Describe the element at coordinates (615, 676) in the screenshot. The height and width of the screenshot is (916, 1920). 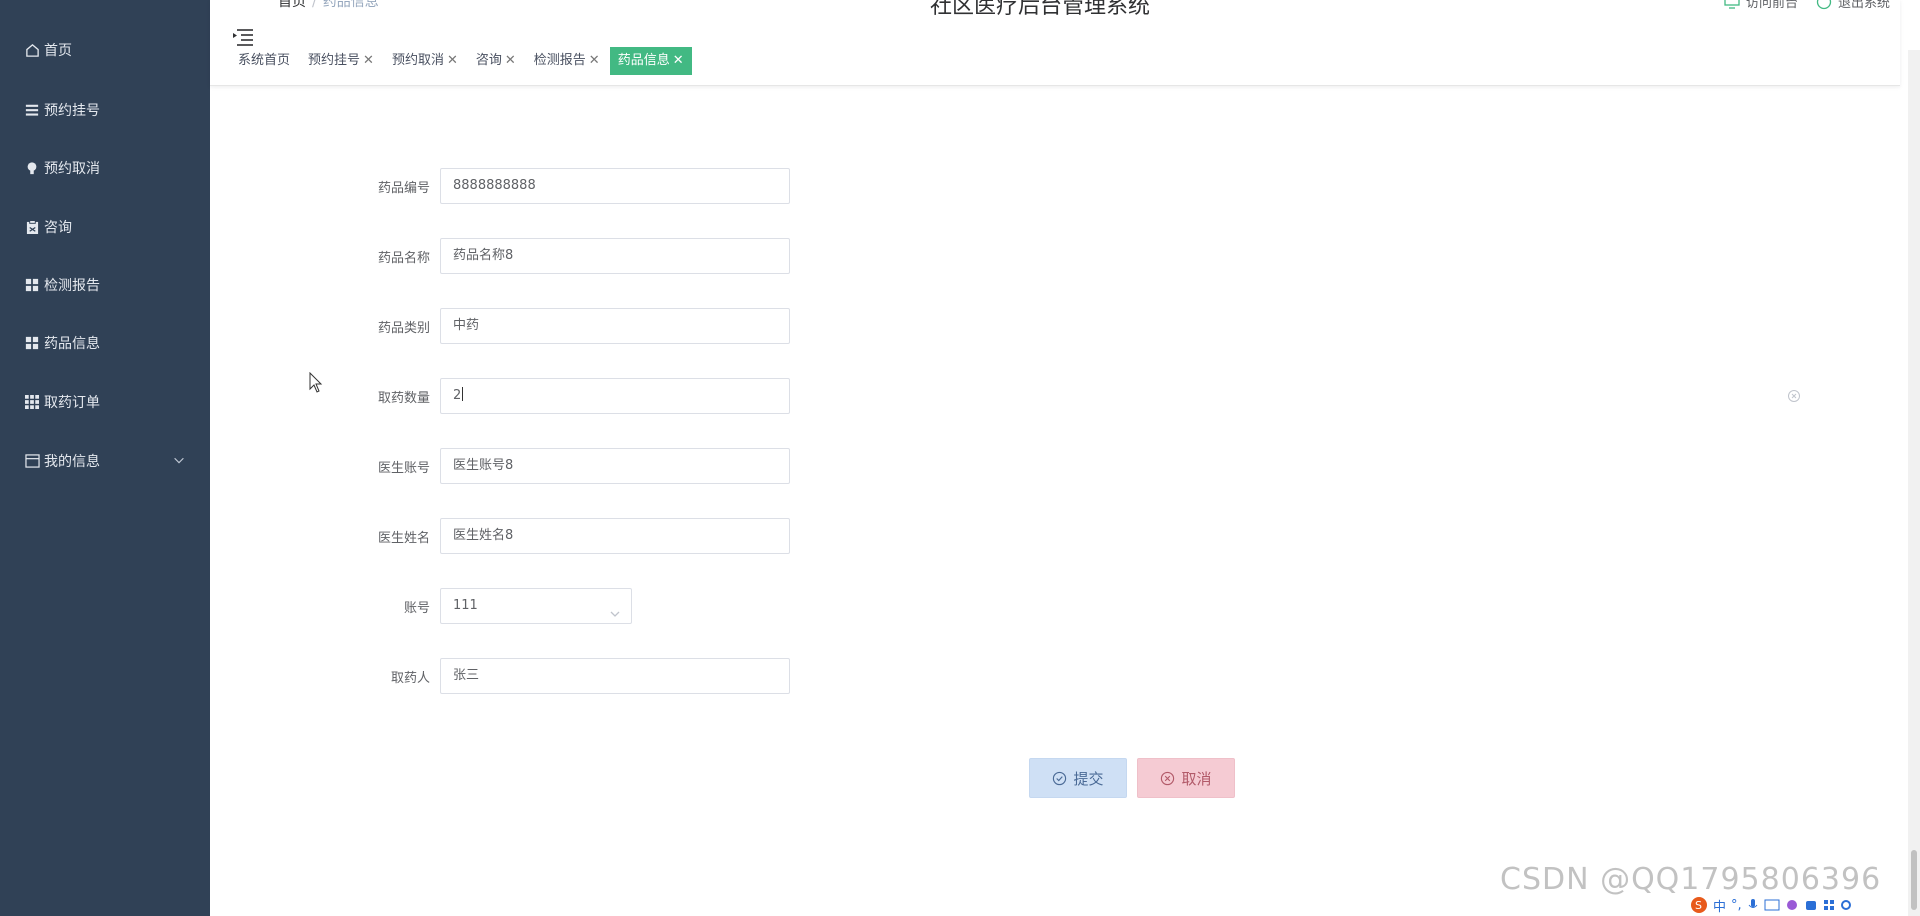
I see `pickup-person-input: 张三` at that location.